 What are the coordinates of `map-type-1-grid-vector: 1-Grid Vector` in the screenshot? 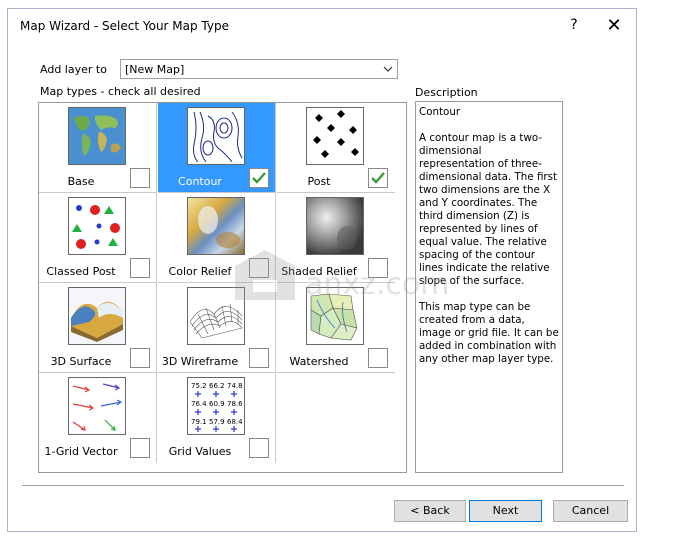 It's located at (98, 418).